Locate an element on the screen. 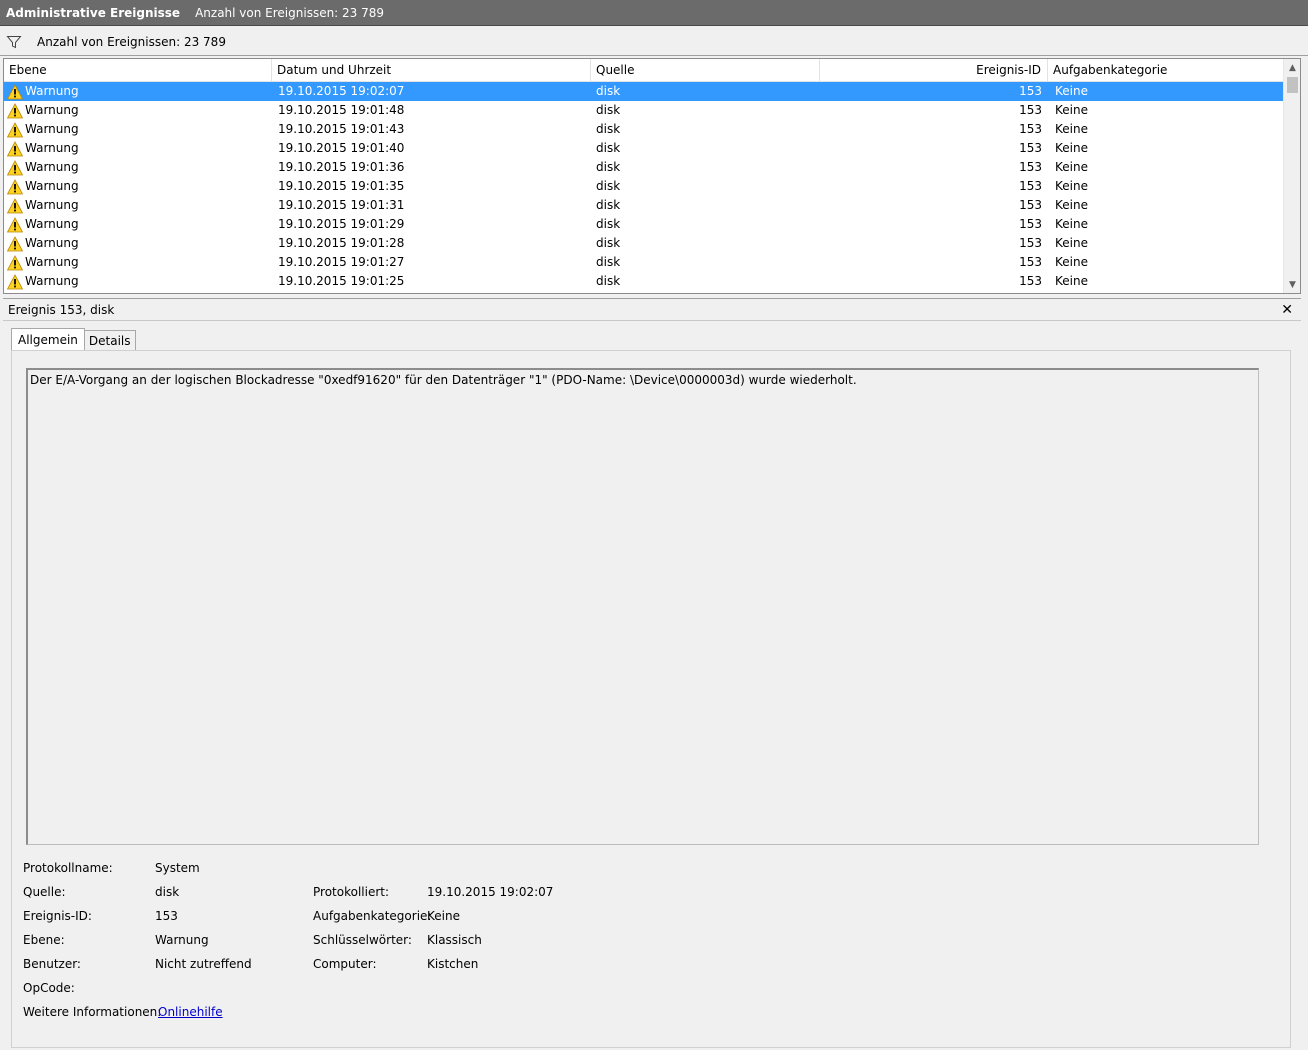  task-category-label: Aufgabenkategorie: is located at coordinates (372, 916).